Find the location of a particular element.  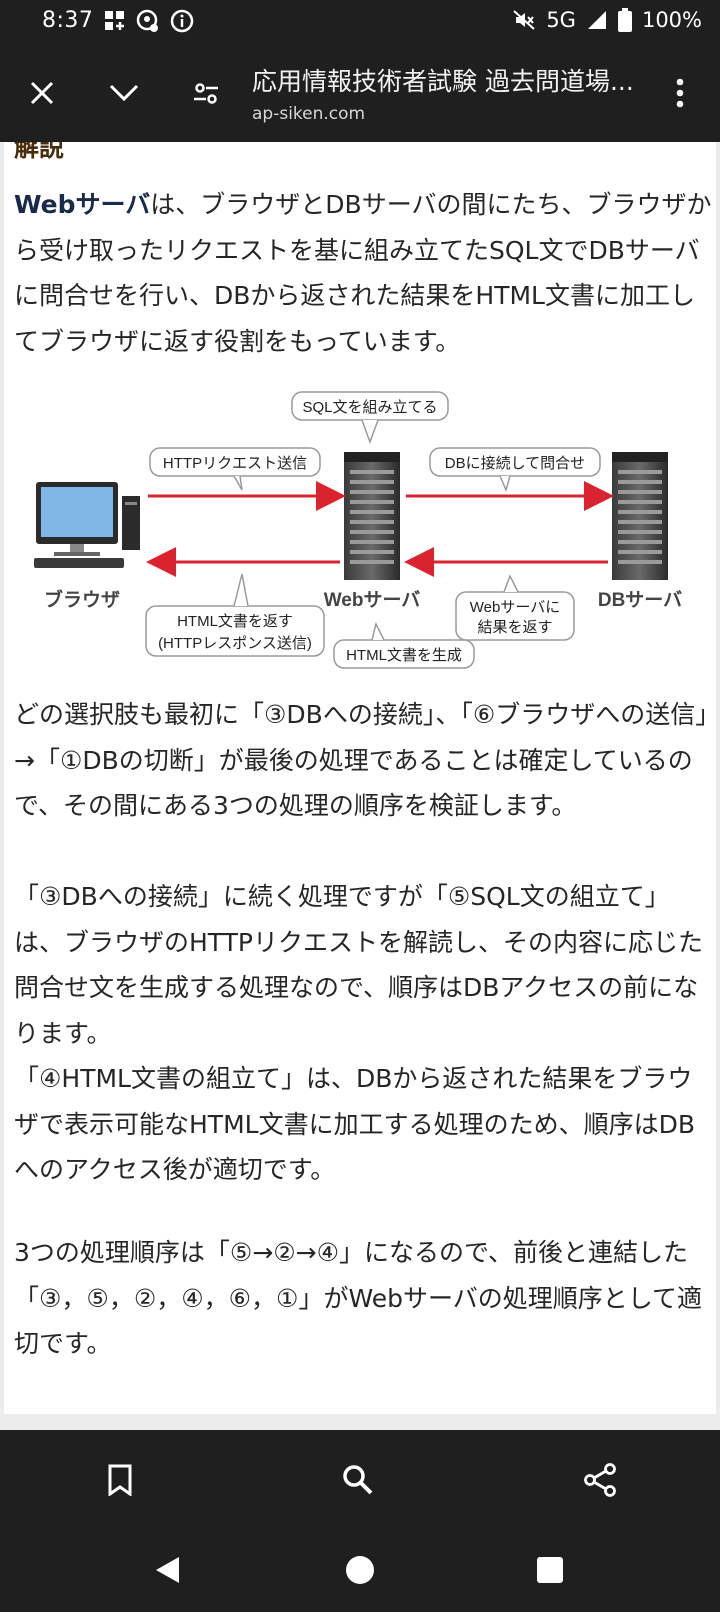

notification-icons is located at coordinates (149, 21).